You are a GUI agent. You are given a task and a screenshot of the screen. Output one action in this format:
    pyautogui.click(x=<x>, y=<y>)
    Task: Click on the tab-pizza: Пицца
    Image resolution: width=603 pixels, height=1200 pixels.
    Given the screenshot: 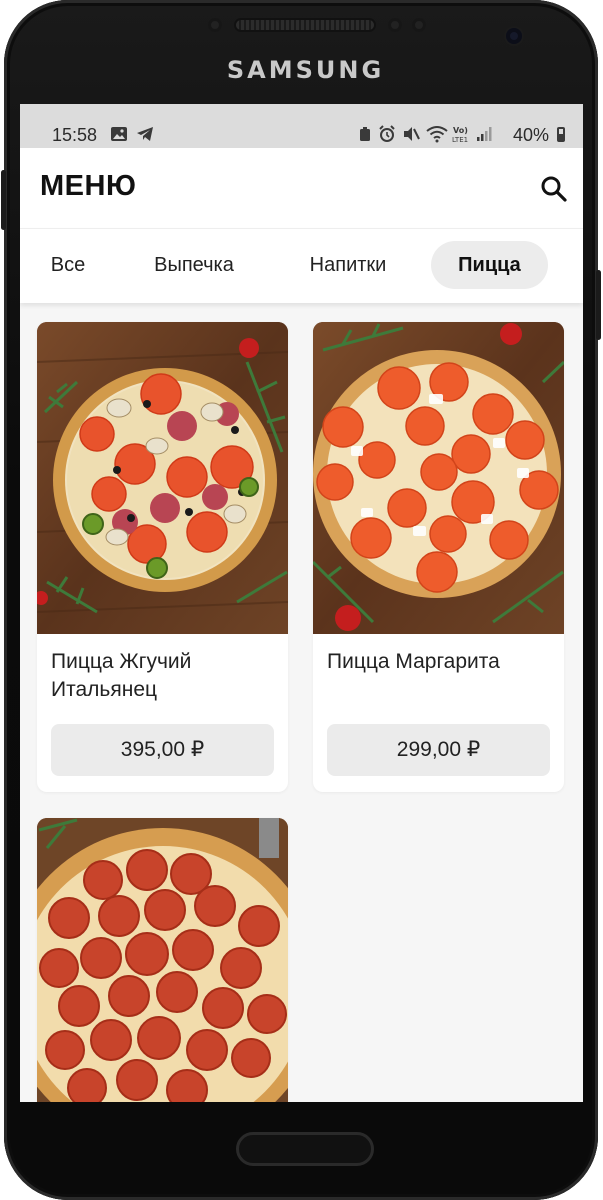 What is the action you would take?
    pyautogui.click(x=489, y=265)
    